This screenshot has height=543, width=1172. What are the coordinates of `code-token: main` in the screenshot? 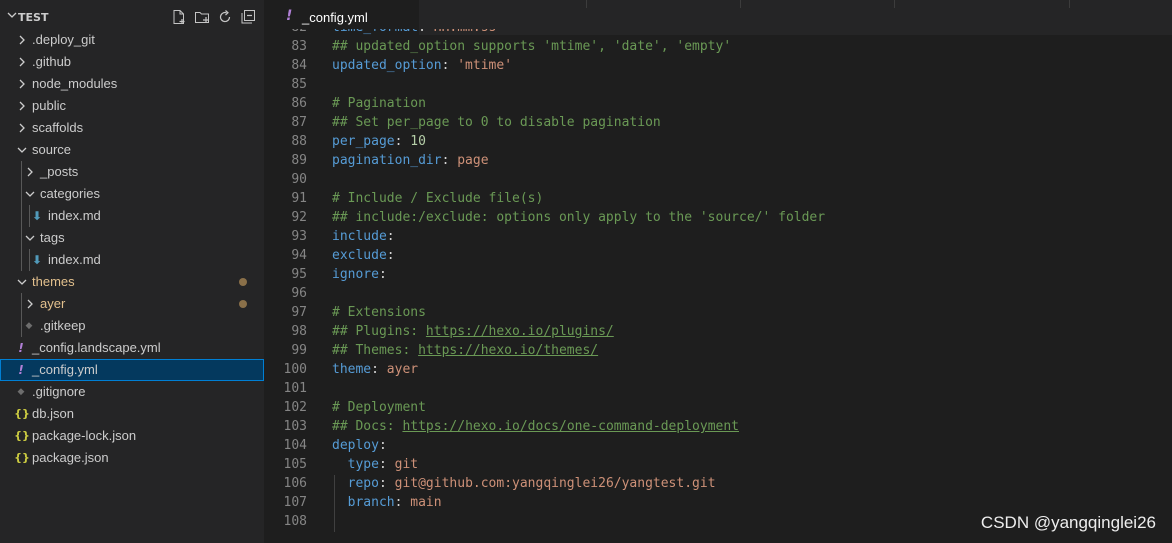 It's located at (426, 502).